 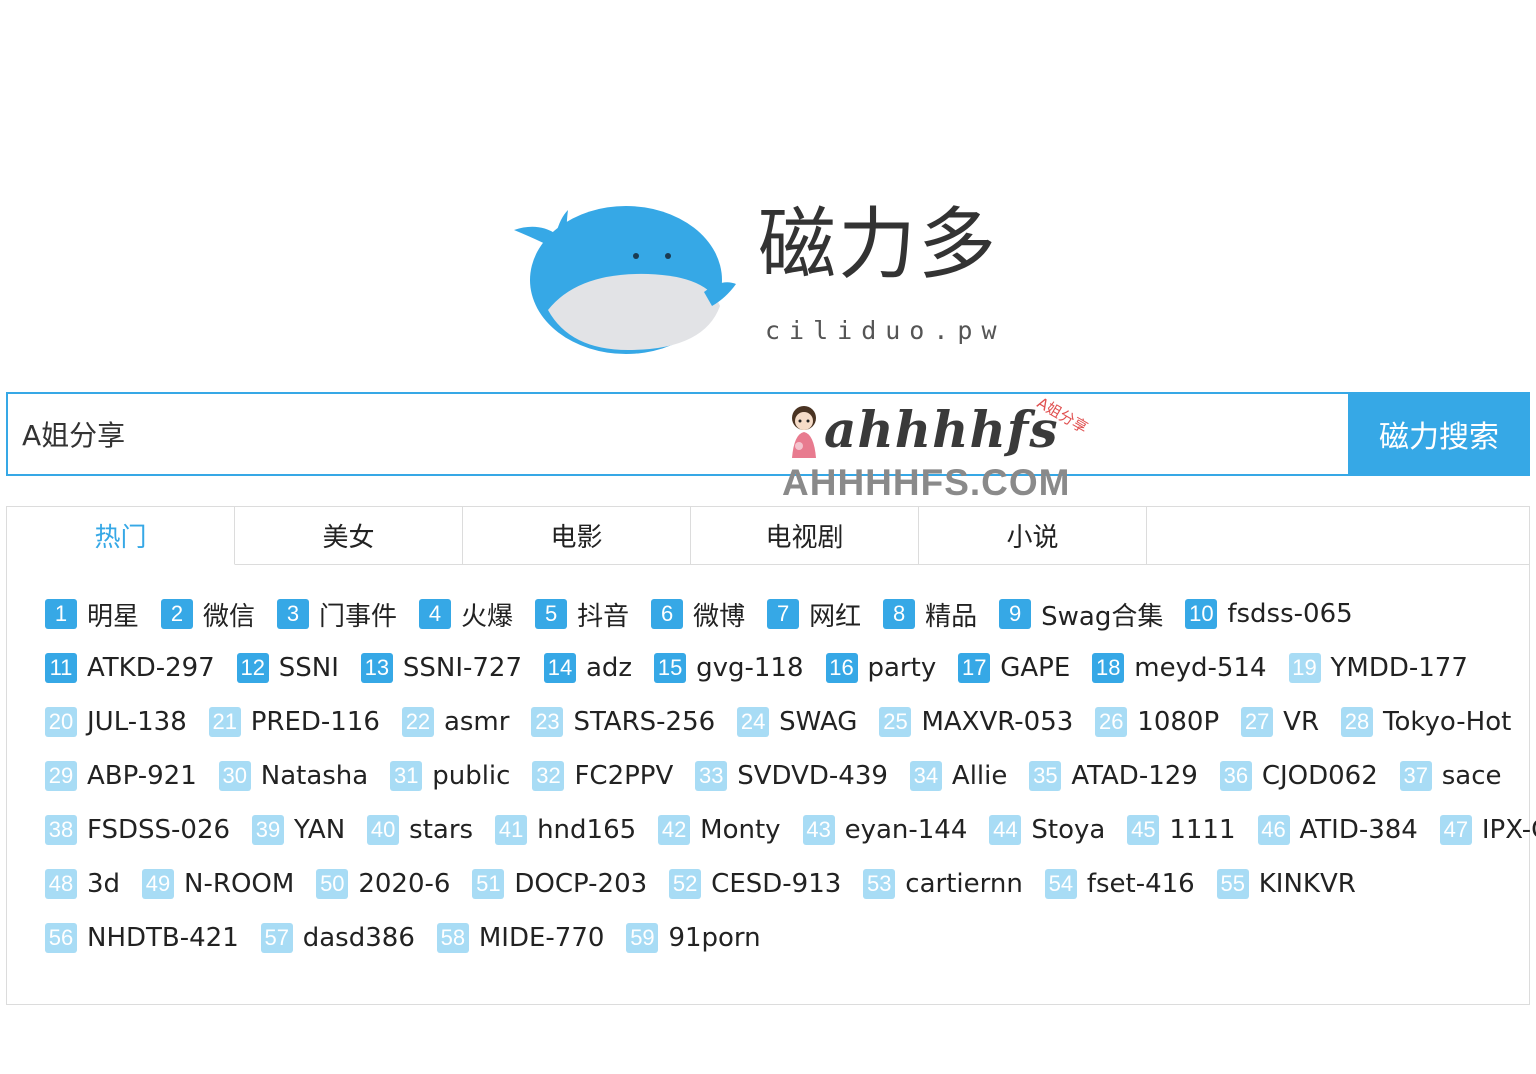 What do you see at coordinates (337, 938) in the screenshot?
I see `hot-tag-link: 57 dasd386` at bounding box center [337, 938].